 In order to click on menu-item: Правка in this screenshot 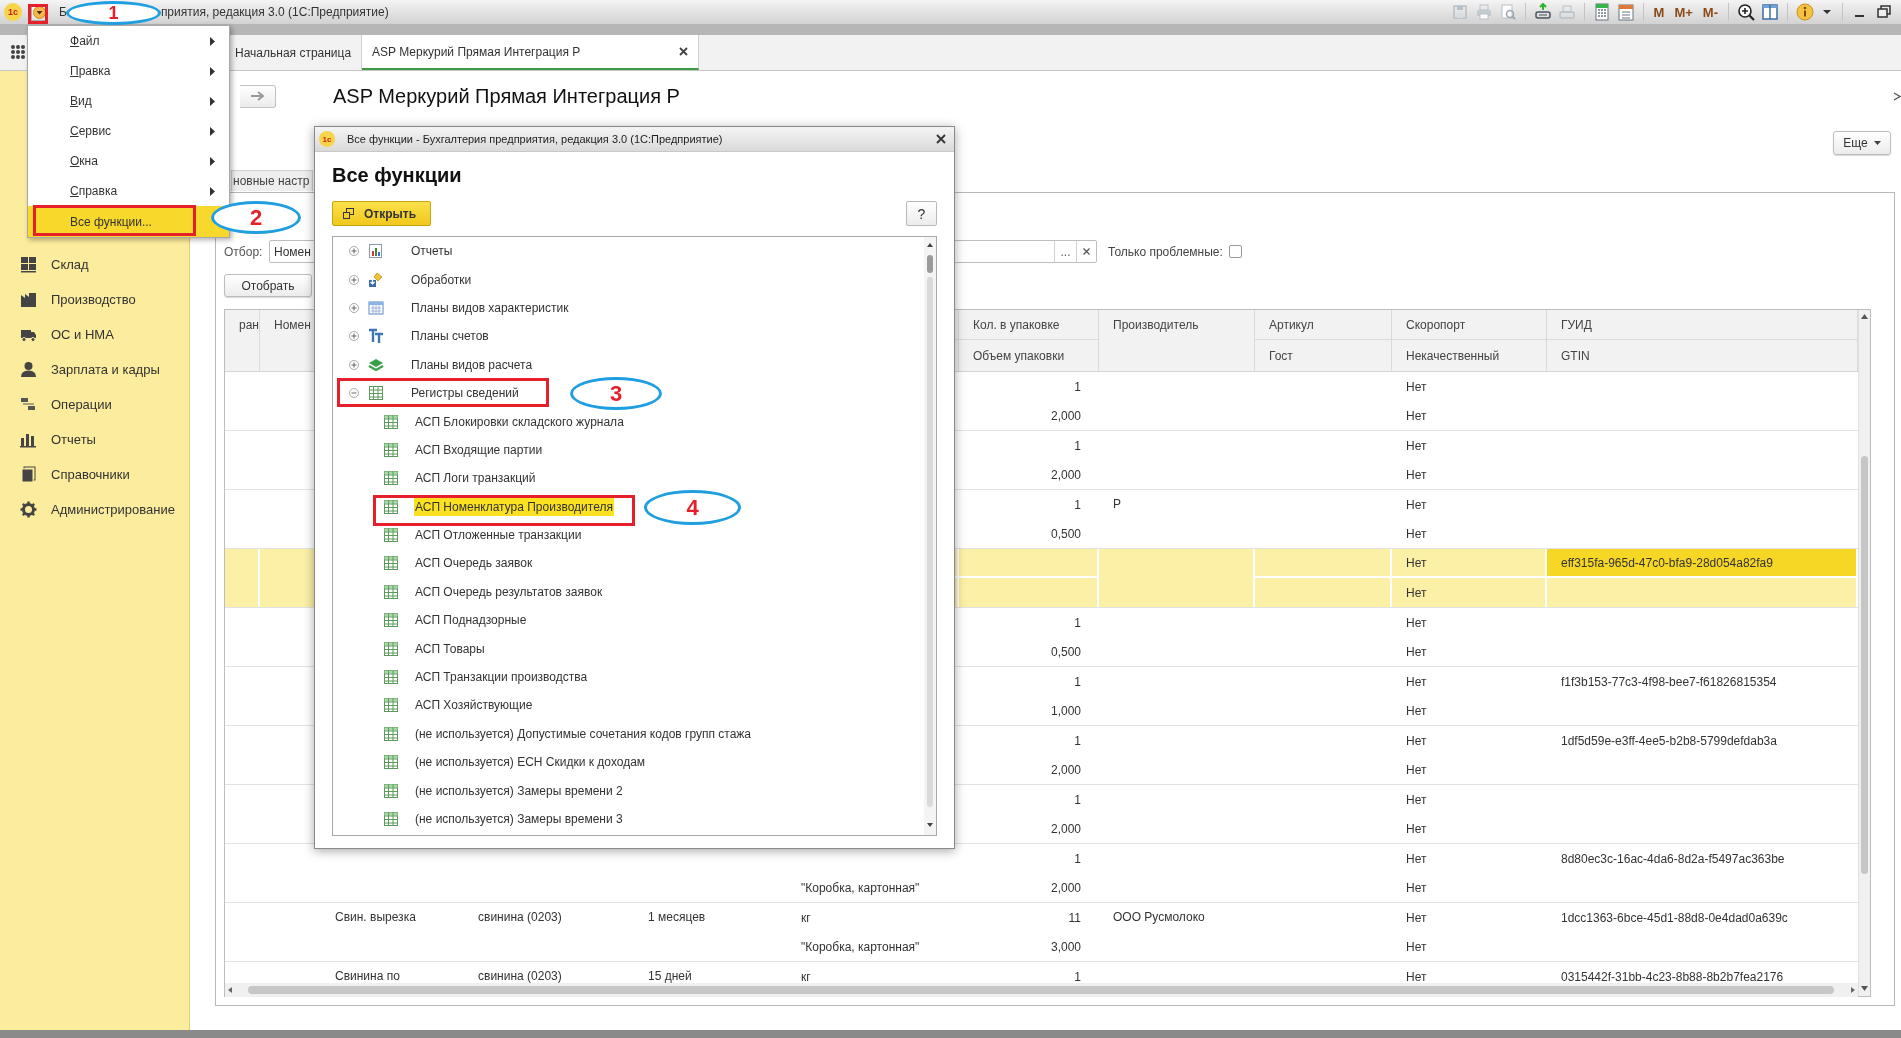, I will do `click(128, 71)`.